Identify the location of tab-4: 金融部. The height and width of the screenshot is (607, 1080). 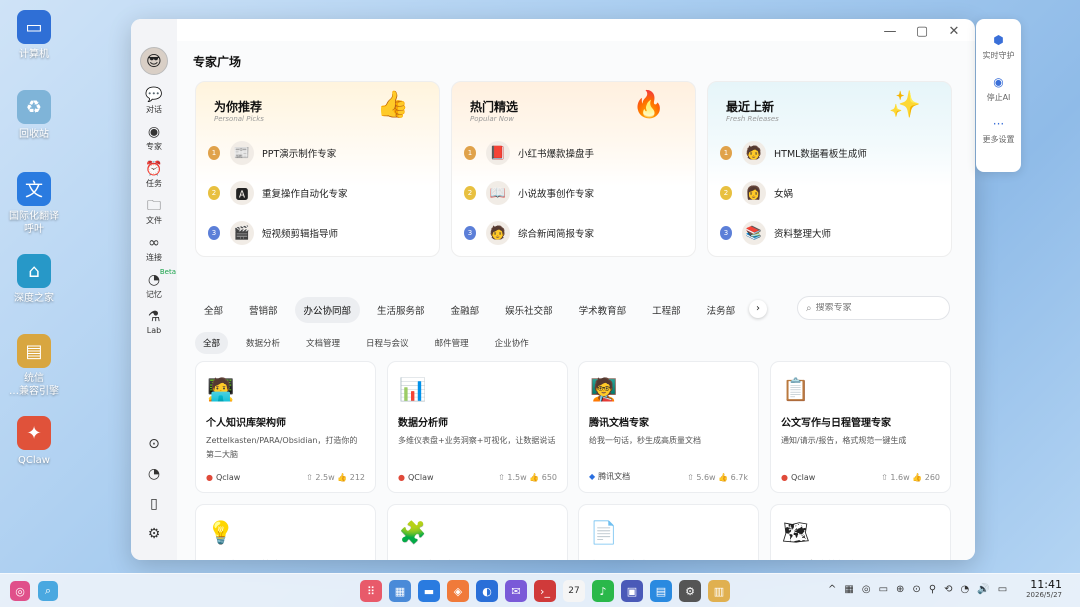
(465, 310).